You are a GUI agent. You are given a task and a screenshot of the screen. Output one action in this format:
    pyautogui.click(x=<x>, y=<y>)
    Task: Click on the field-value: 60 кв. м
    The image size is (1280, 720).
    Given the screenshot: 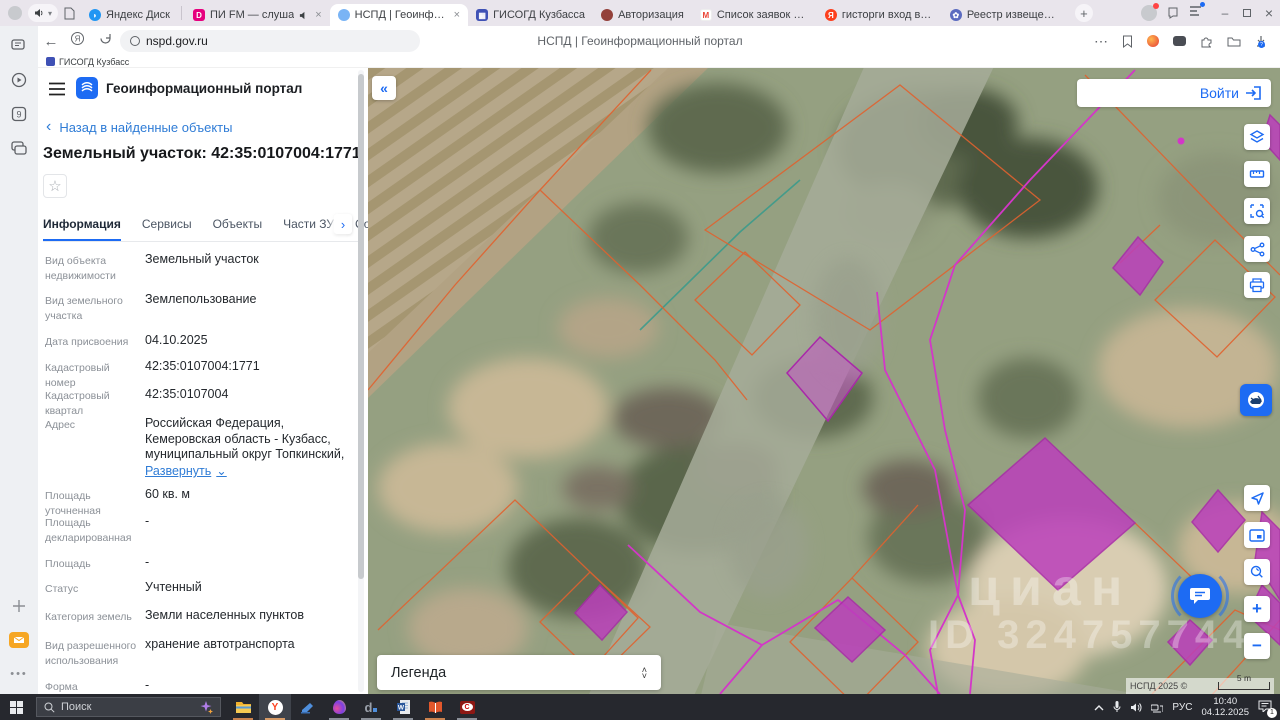 What is the action you would take?
    pyautogui.click(x=168, y=494)
    